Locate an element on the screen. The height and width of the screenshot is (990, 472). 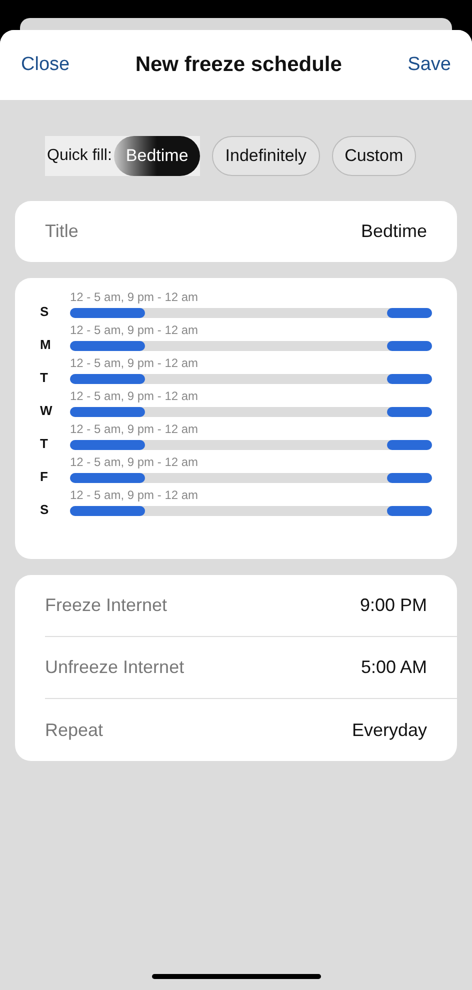
day-letter: F is located at coordinates (44, 477).